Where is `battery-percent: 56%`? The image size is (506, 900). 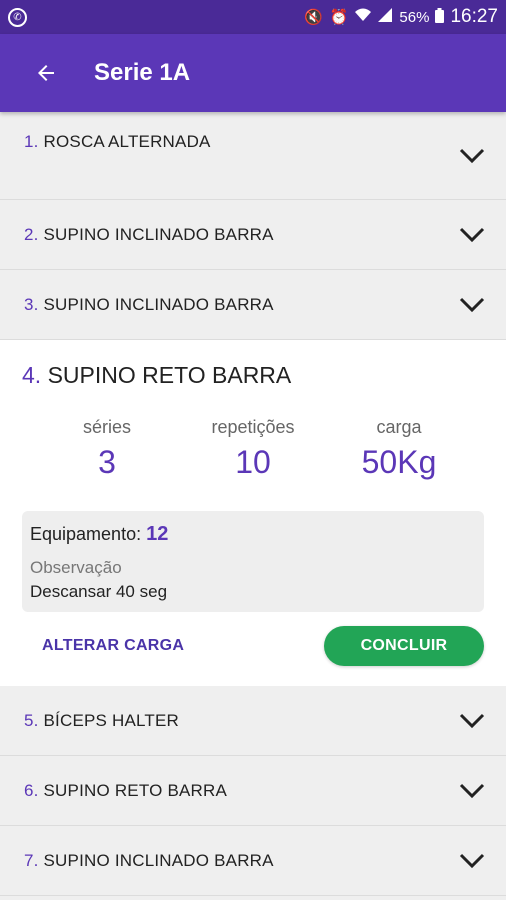
battery-percent: 56% is located at coordinates (414, 17).